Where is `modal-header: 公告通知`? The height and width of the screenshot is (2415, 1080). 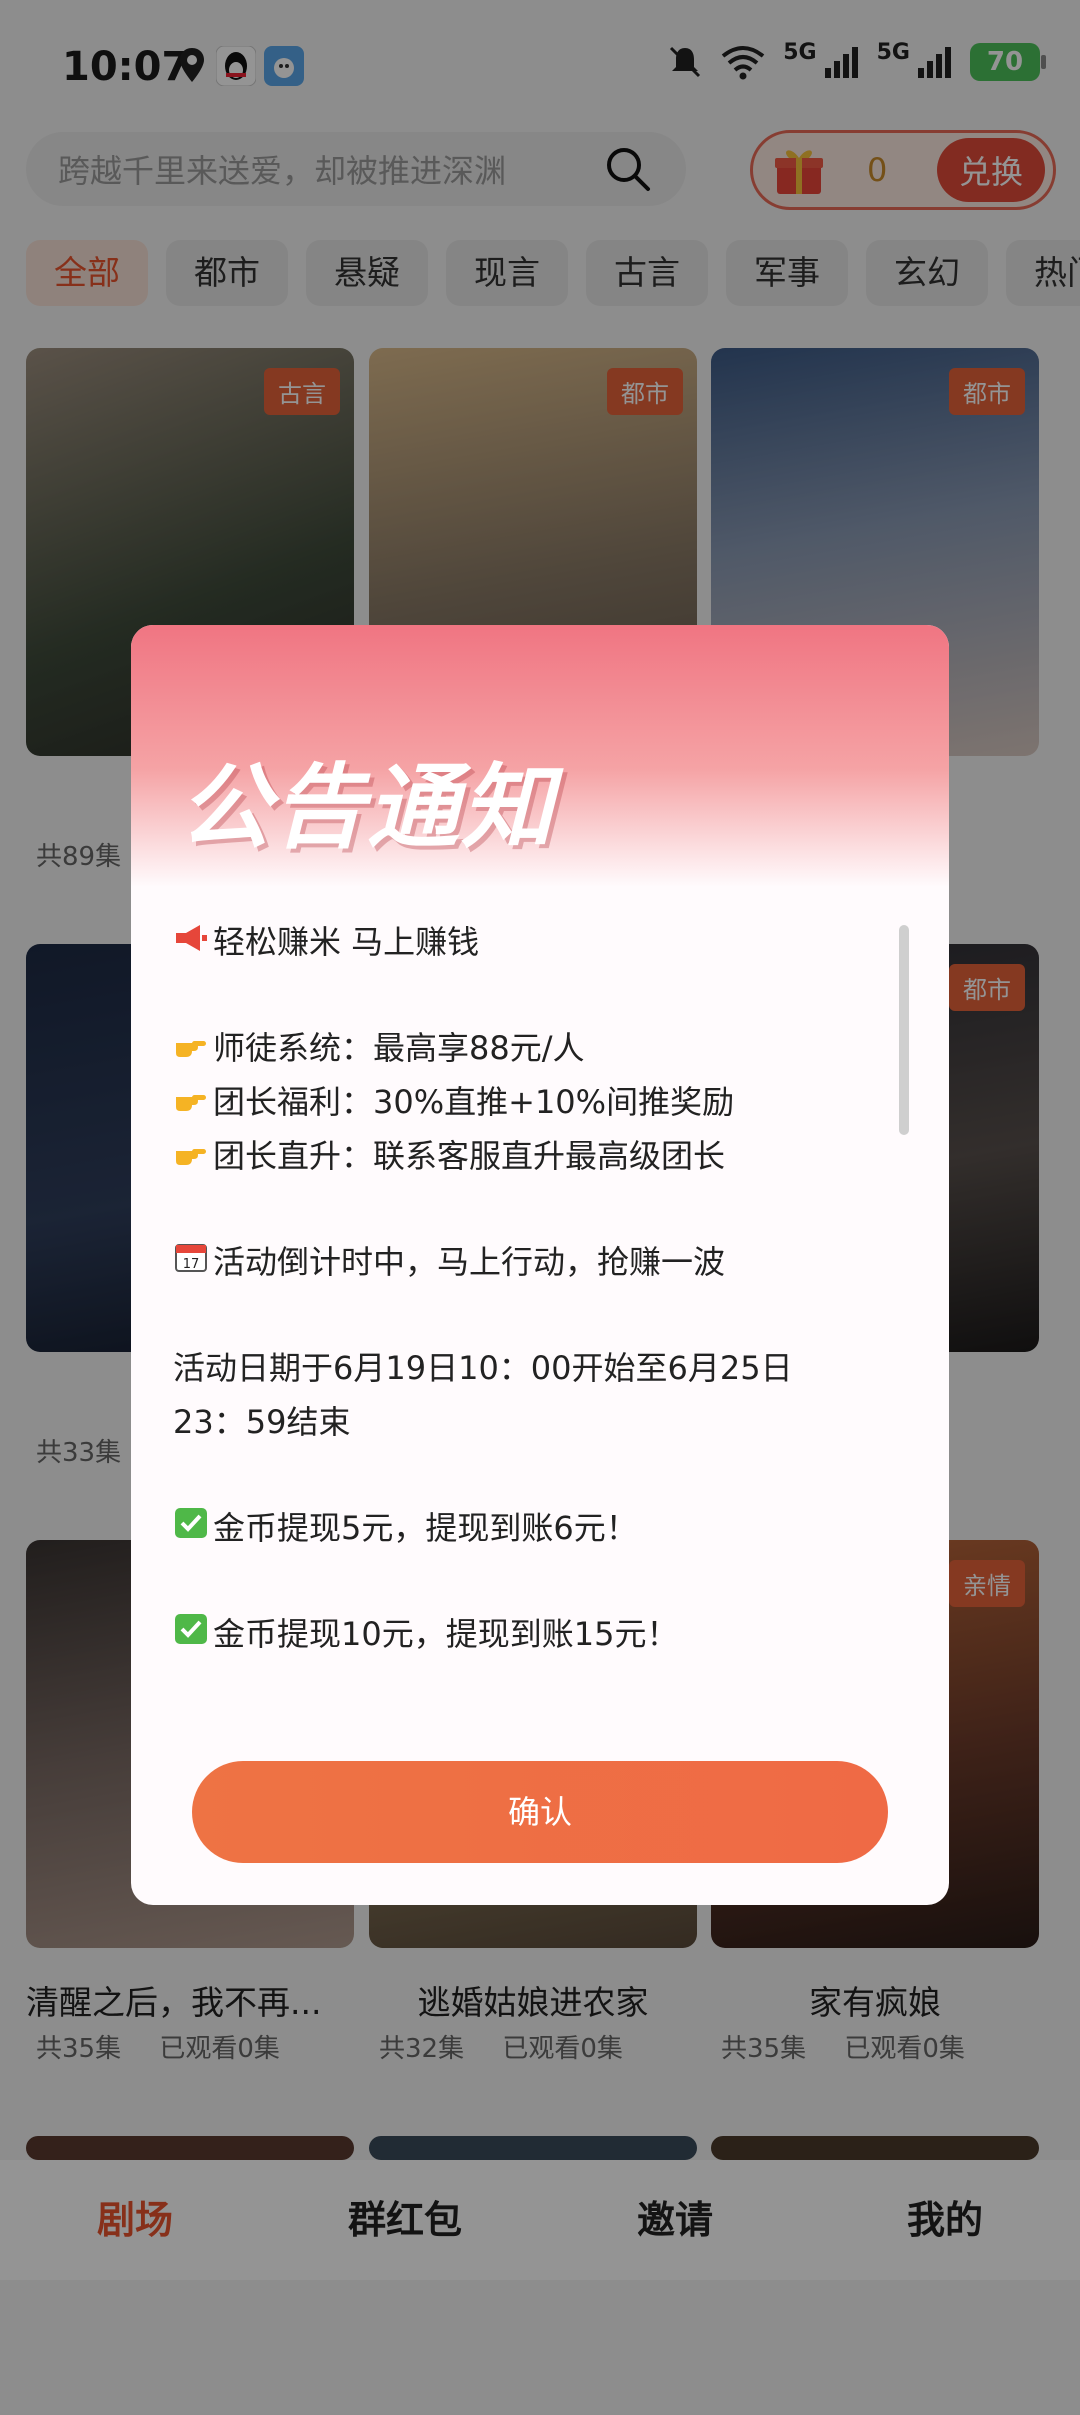
modal-header: 公告通知 is located at coordinates (540, 756).